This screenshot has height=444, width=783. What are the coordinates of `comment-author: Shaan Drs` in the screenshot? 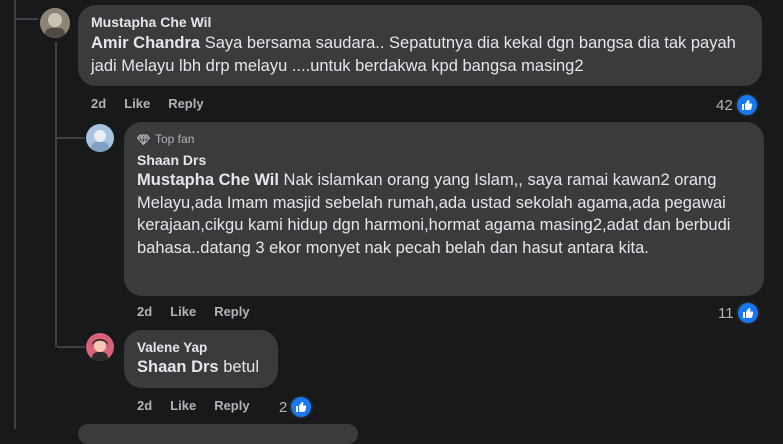 It's located at (444, 160).